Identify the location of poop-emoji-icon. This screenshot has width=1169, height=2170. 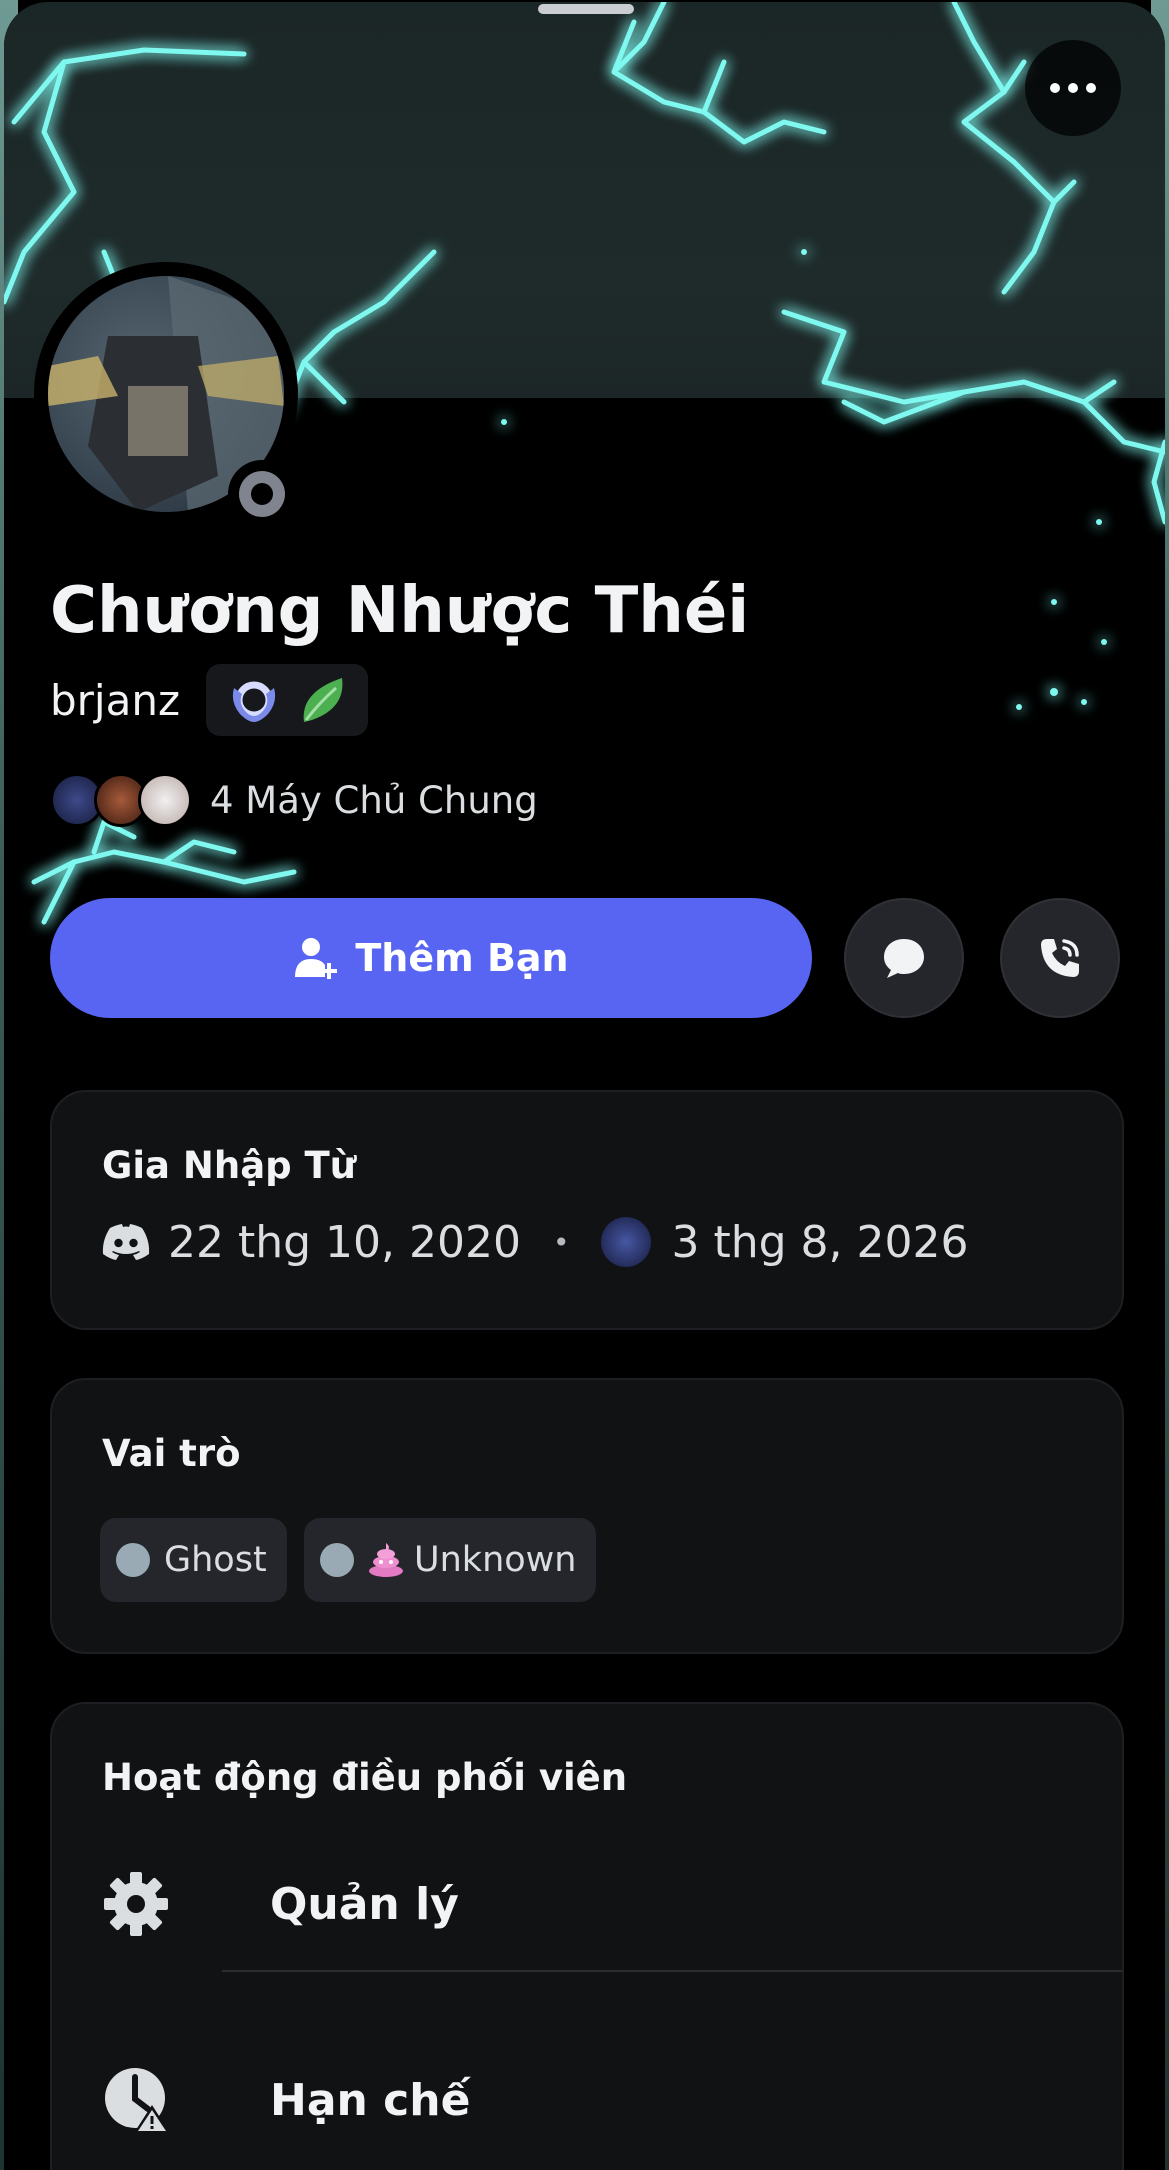
(386, 1560).